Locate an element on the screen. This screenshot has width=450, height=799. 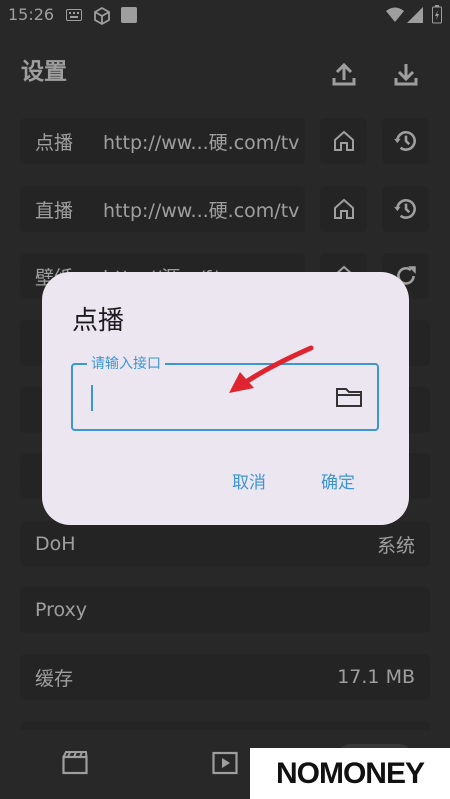
cancel-button: 取消 is located at coordinates (249, 480).